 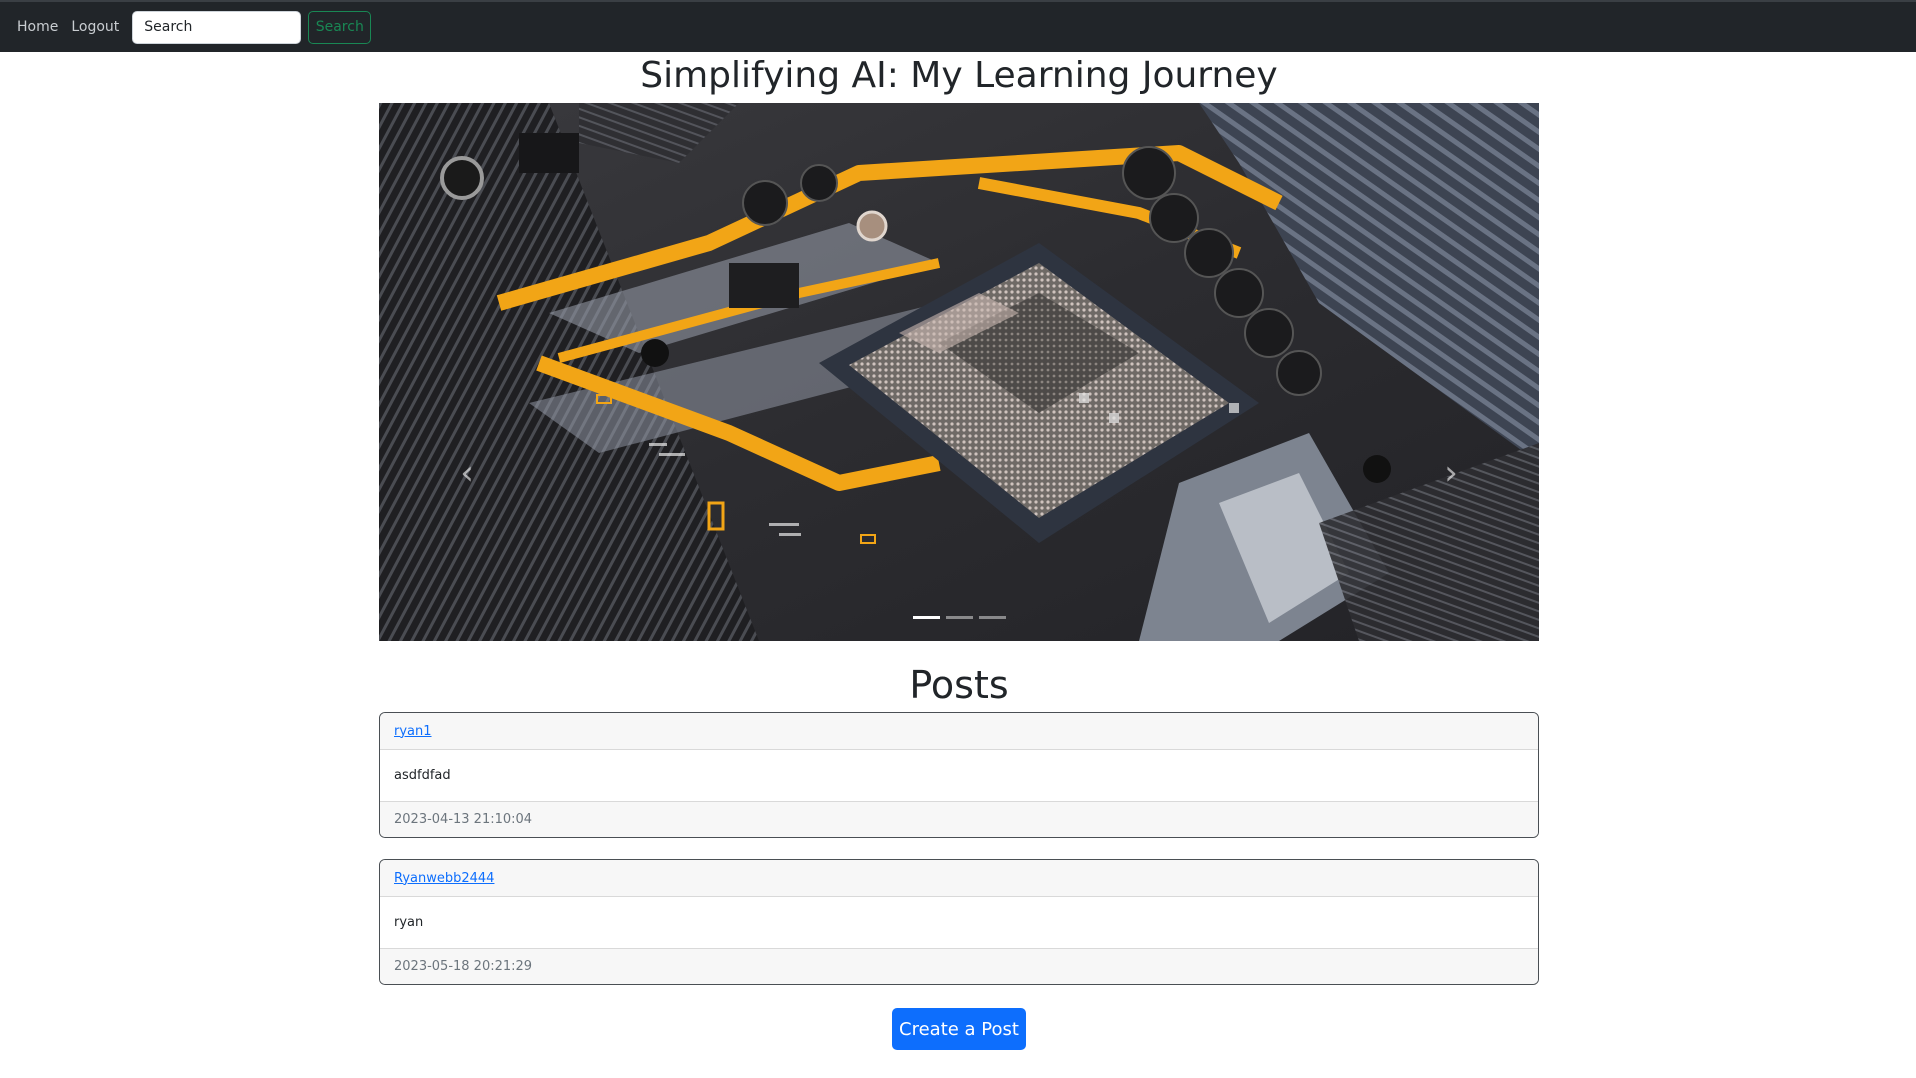 What do you see at coordinates (95, 27) in the screenshot?
I see `nav-logout-link: Logout` at bounding box center [95, 27].